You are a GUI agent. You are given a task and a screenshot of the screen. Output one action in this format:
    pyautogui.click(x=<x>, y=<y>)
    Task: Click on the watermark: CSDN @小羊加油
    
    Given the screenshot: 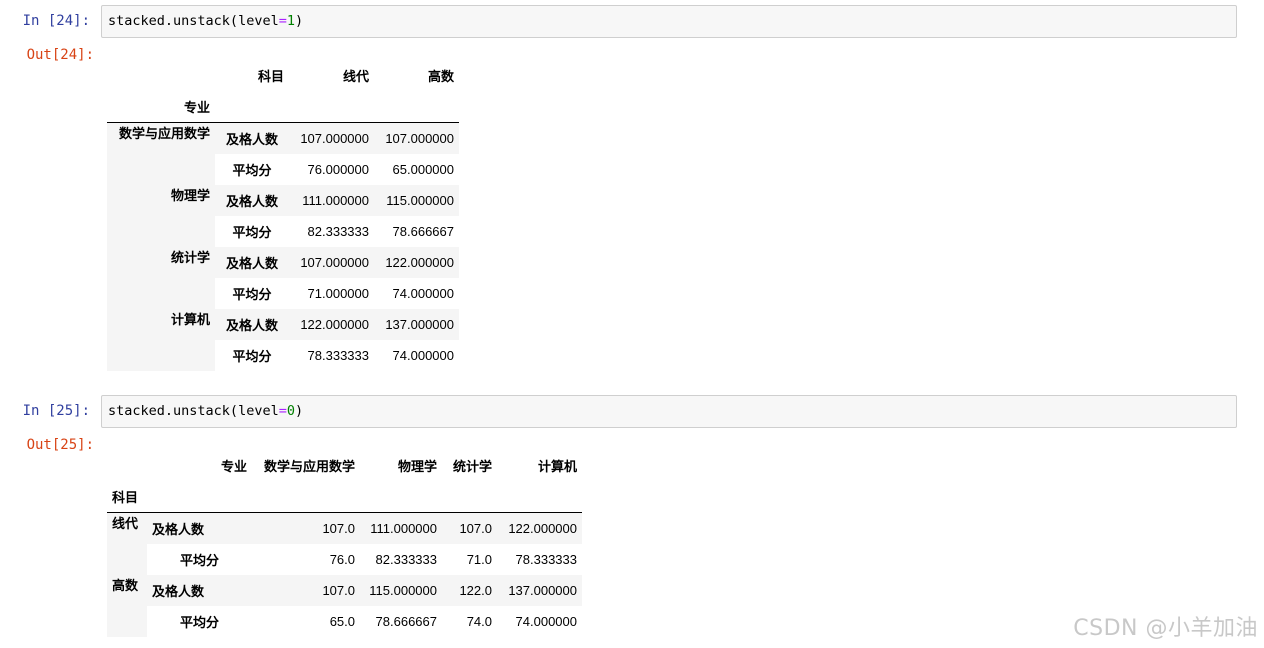 What is the action you would take?
    pyautogui.click(x=1165, y=628)
    